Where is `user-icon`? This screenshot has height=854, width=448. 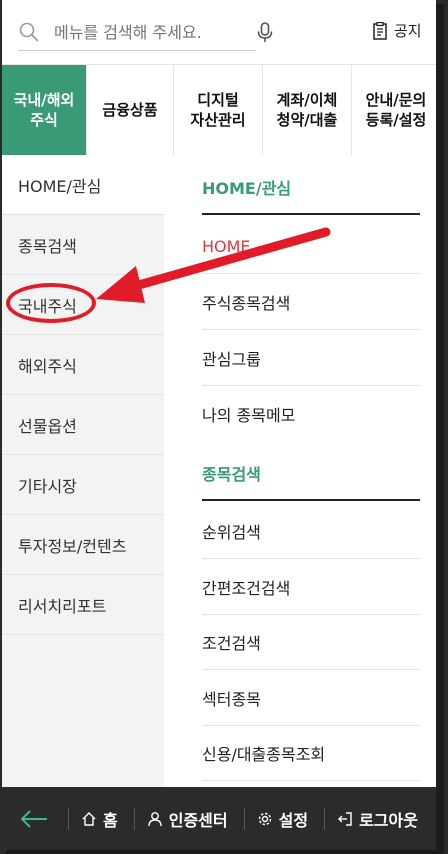
user-icon is located at coordinates (155, 819).